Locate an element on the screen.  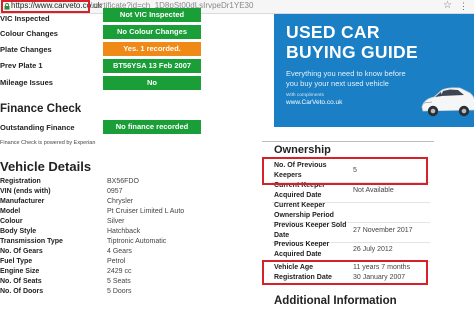
ownership-label: Previous Keeper is located at coordinates (302, 244).